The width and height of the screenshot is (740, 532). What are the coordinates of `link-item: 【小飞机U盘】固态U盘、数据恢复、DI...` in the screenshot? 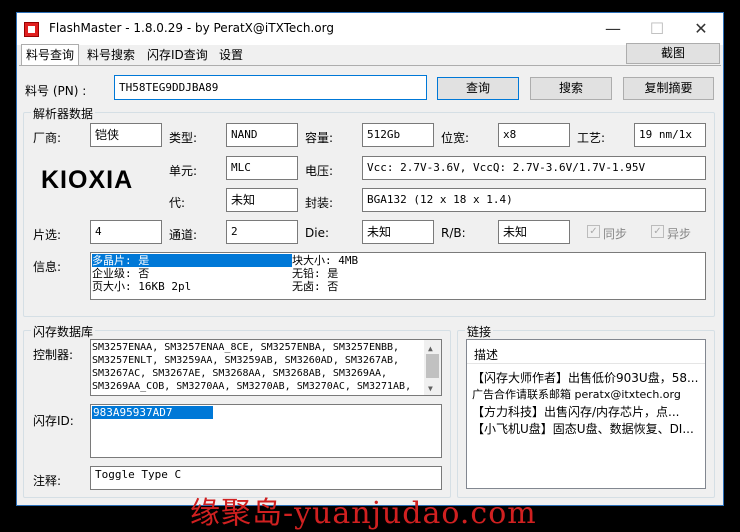 It's located at (588, 428).